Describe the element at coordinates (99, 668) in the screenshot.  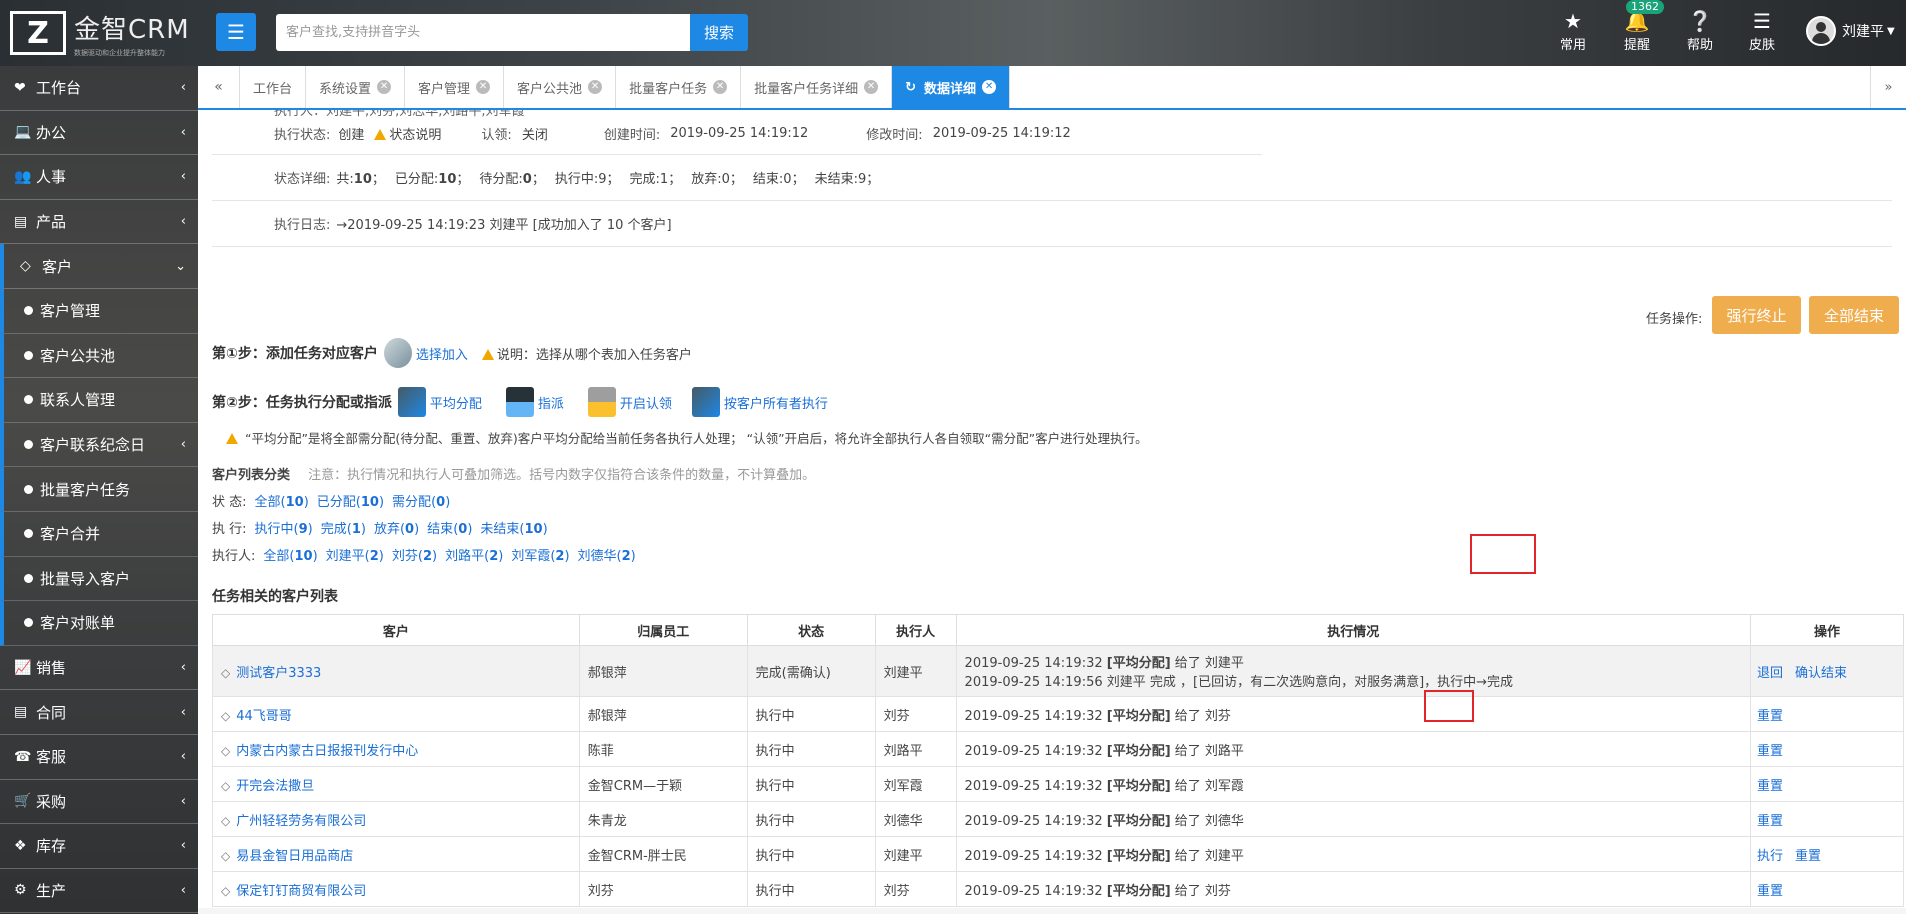
I see `sidebar-item-sales: 📈 销售 ‹` at that location.